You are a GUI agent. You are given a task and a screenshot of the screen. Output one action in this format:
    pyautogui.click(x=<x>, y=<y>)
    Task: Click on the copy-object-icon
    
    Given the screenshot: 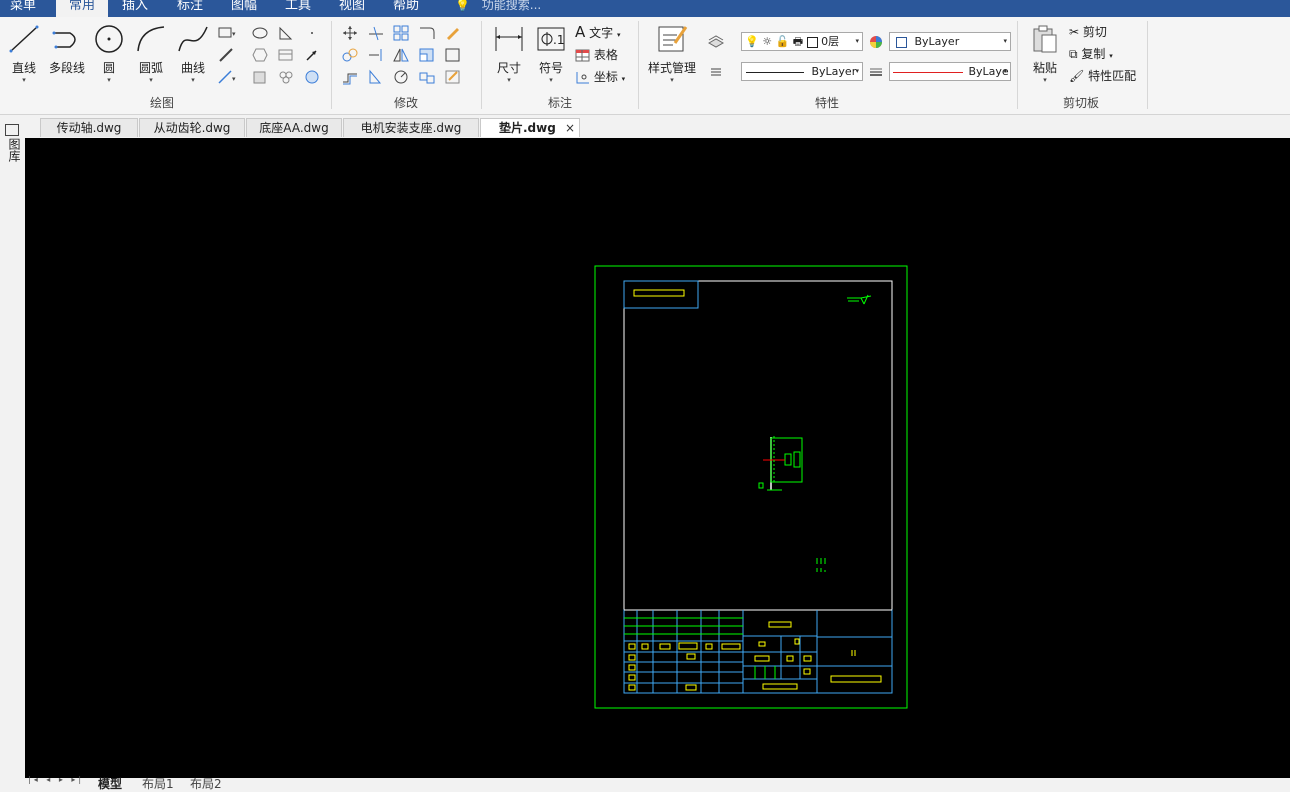 What is the action you would take?
    pyautogui.click(x=350, y=55)
    